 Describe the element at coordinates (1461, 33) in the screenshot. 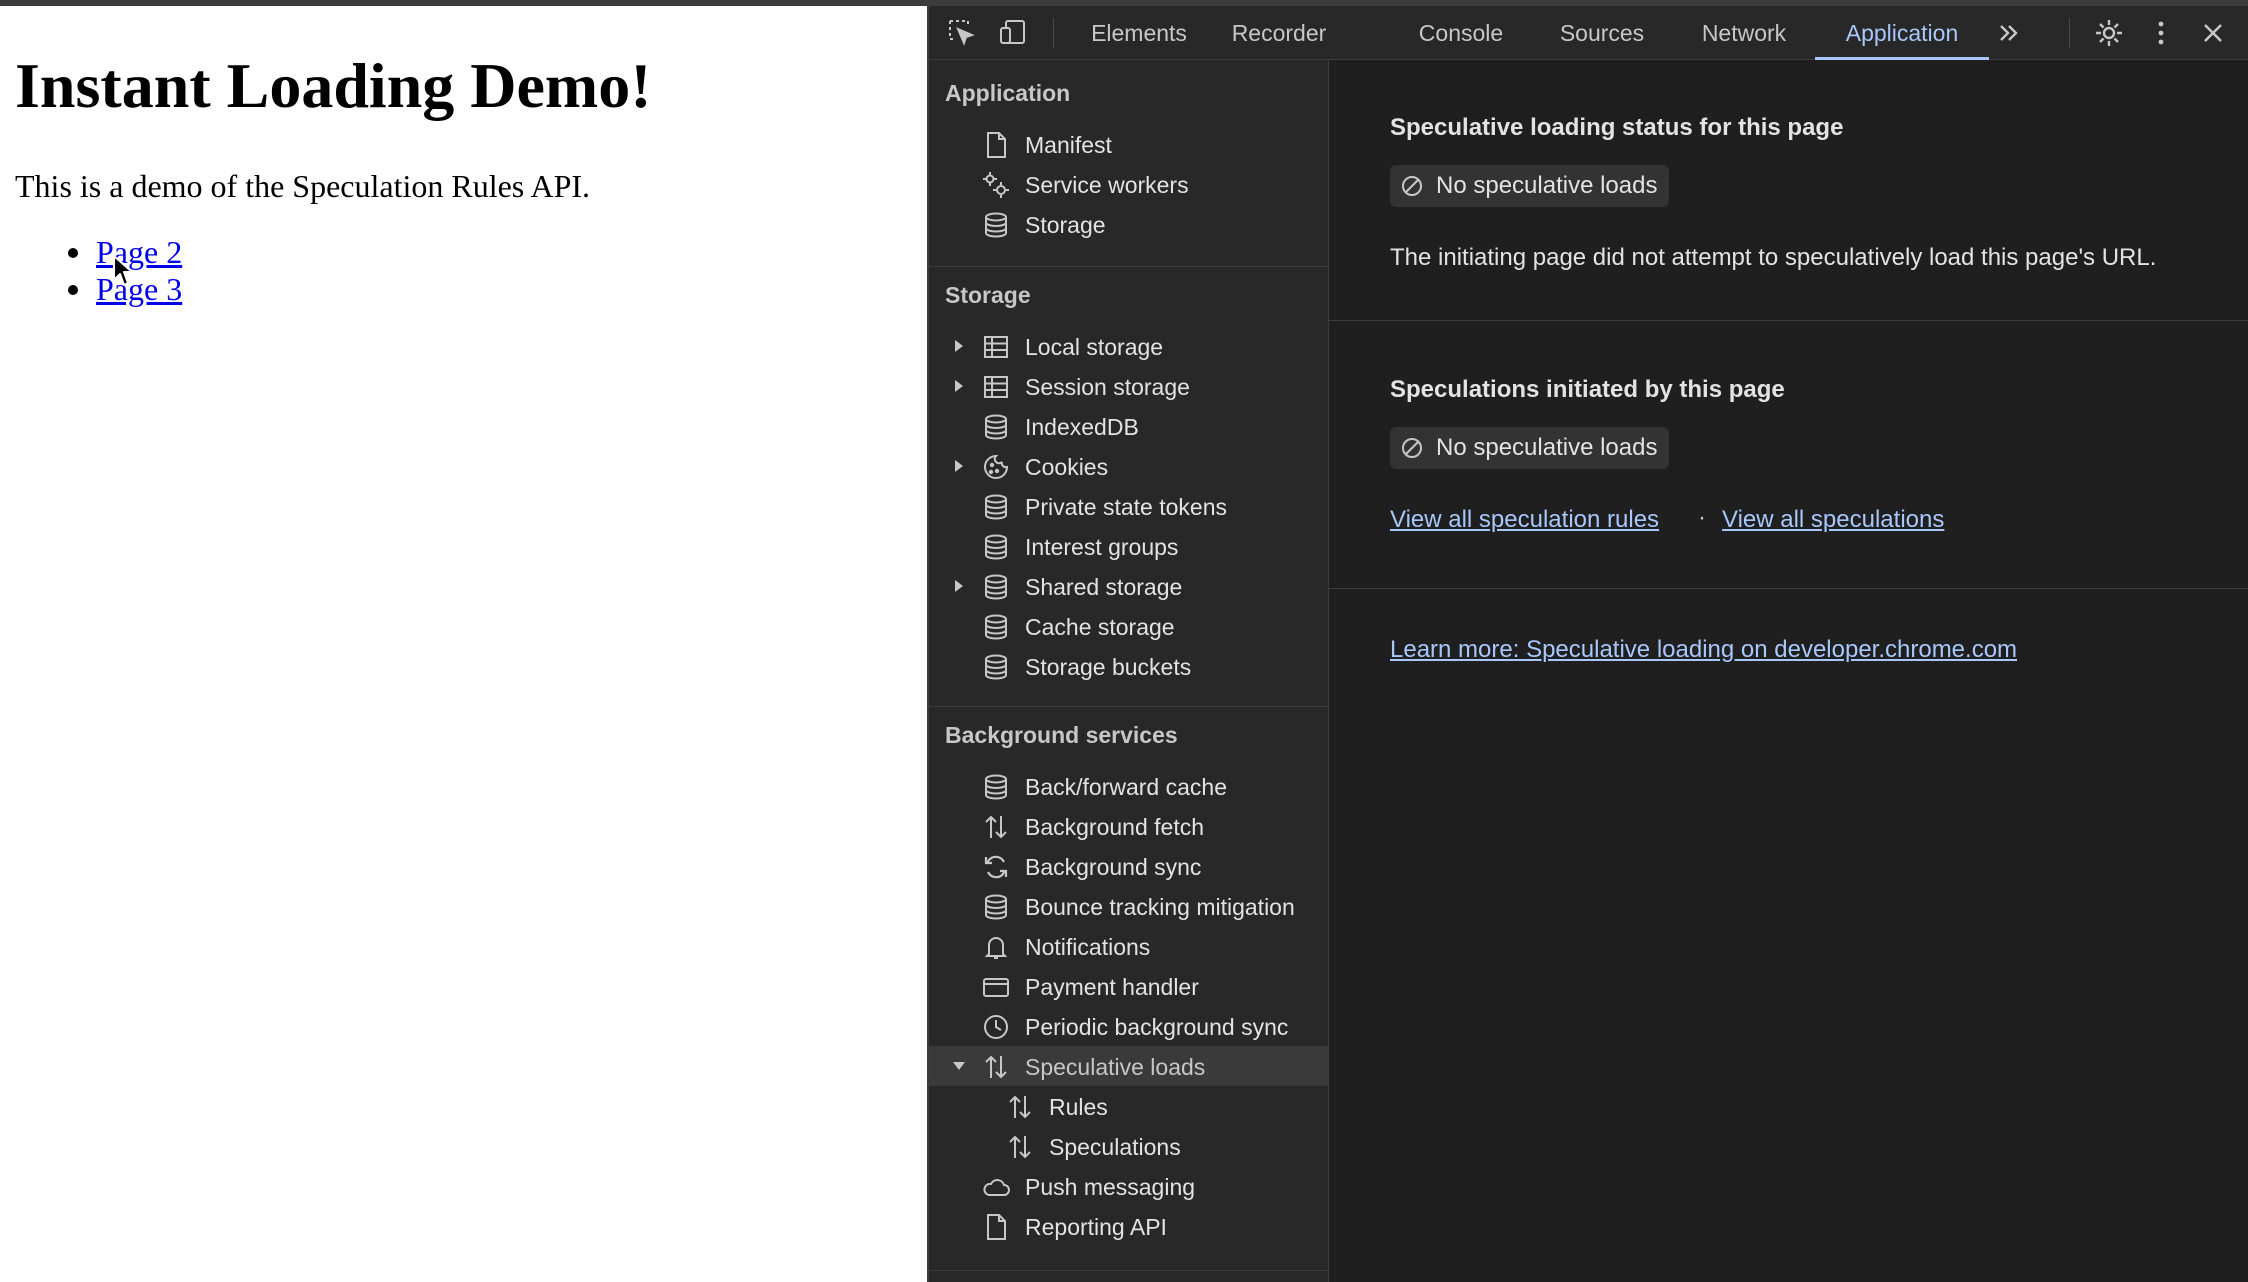

I see `tab-console: Console` at that location.